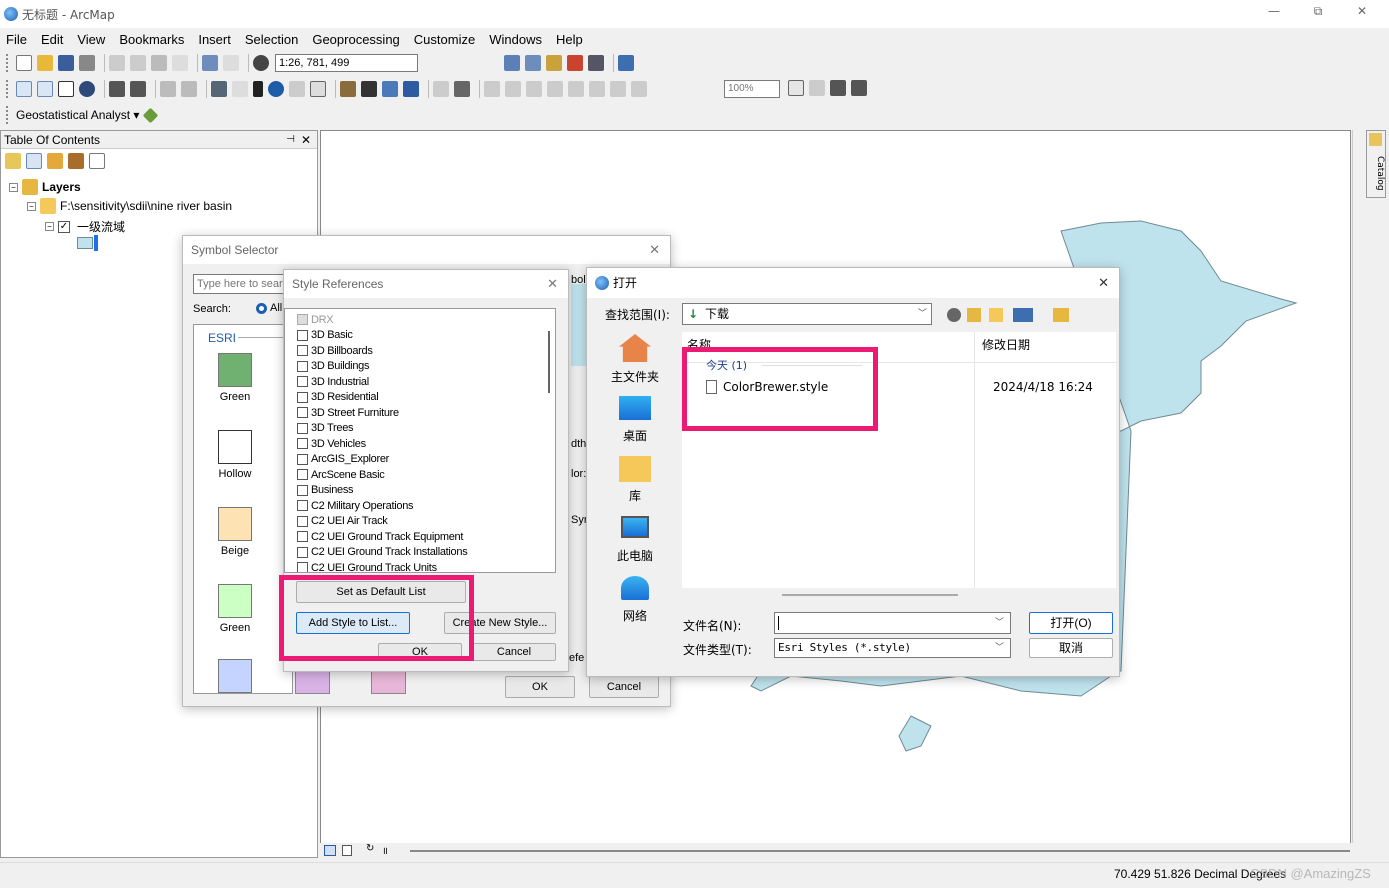 This screenshot has width=1389, height=888. What do you see at coordinates (635, 555) in the screenshot?
I see `place-this-pc: 此电脑` at bounding box center [635, 555].